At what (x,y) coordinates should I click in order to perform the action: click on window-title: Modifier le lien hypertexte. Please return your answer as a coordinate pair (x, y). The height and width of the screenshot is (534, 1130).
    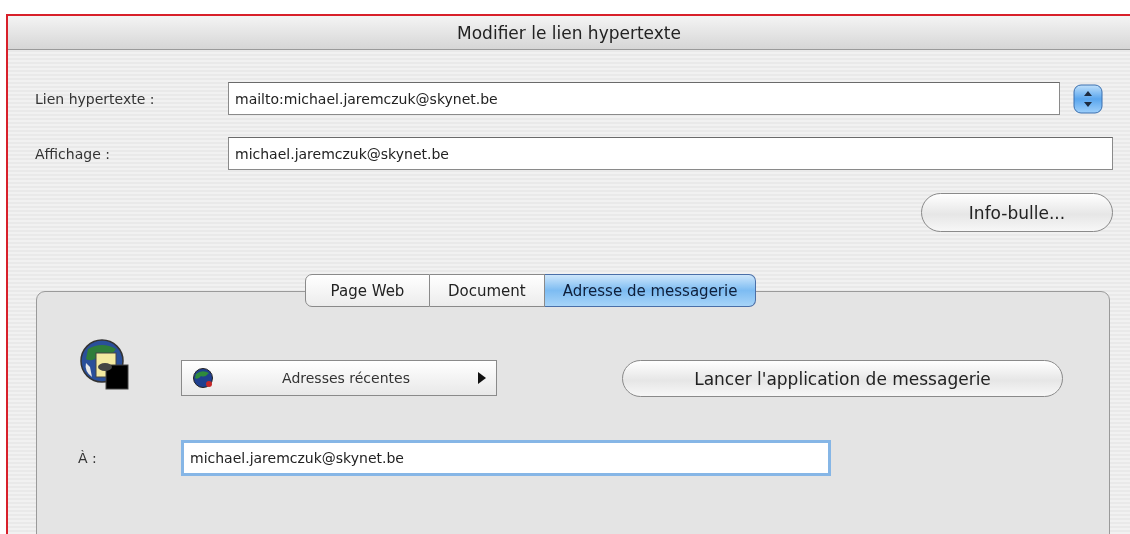
    Looking at the image, I should click on (569, 32).